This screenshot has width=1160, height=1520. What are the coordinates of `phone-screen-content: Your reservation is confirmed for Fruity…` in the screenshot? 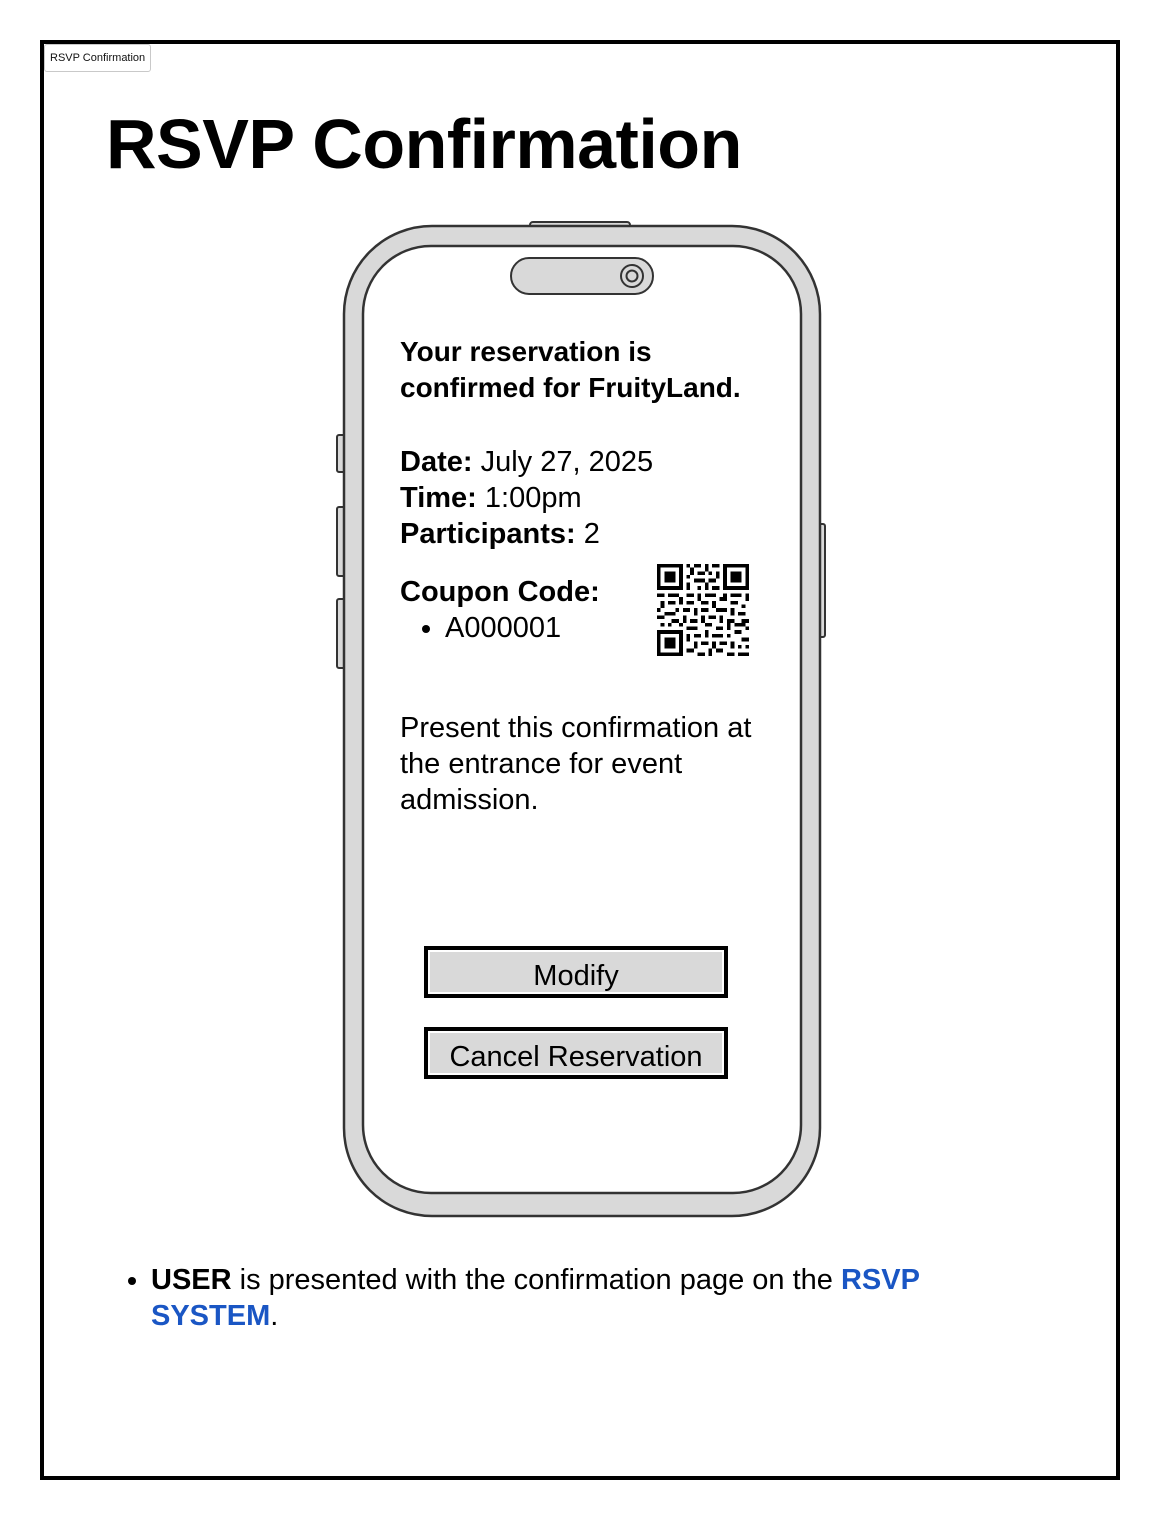 It's located at (585, 574).